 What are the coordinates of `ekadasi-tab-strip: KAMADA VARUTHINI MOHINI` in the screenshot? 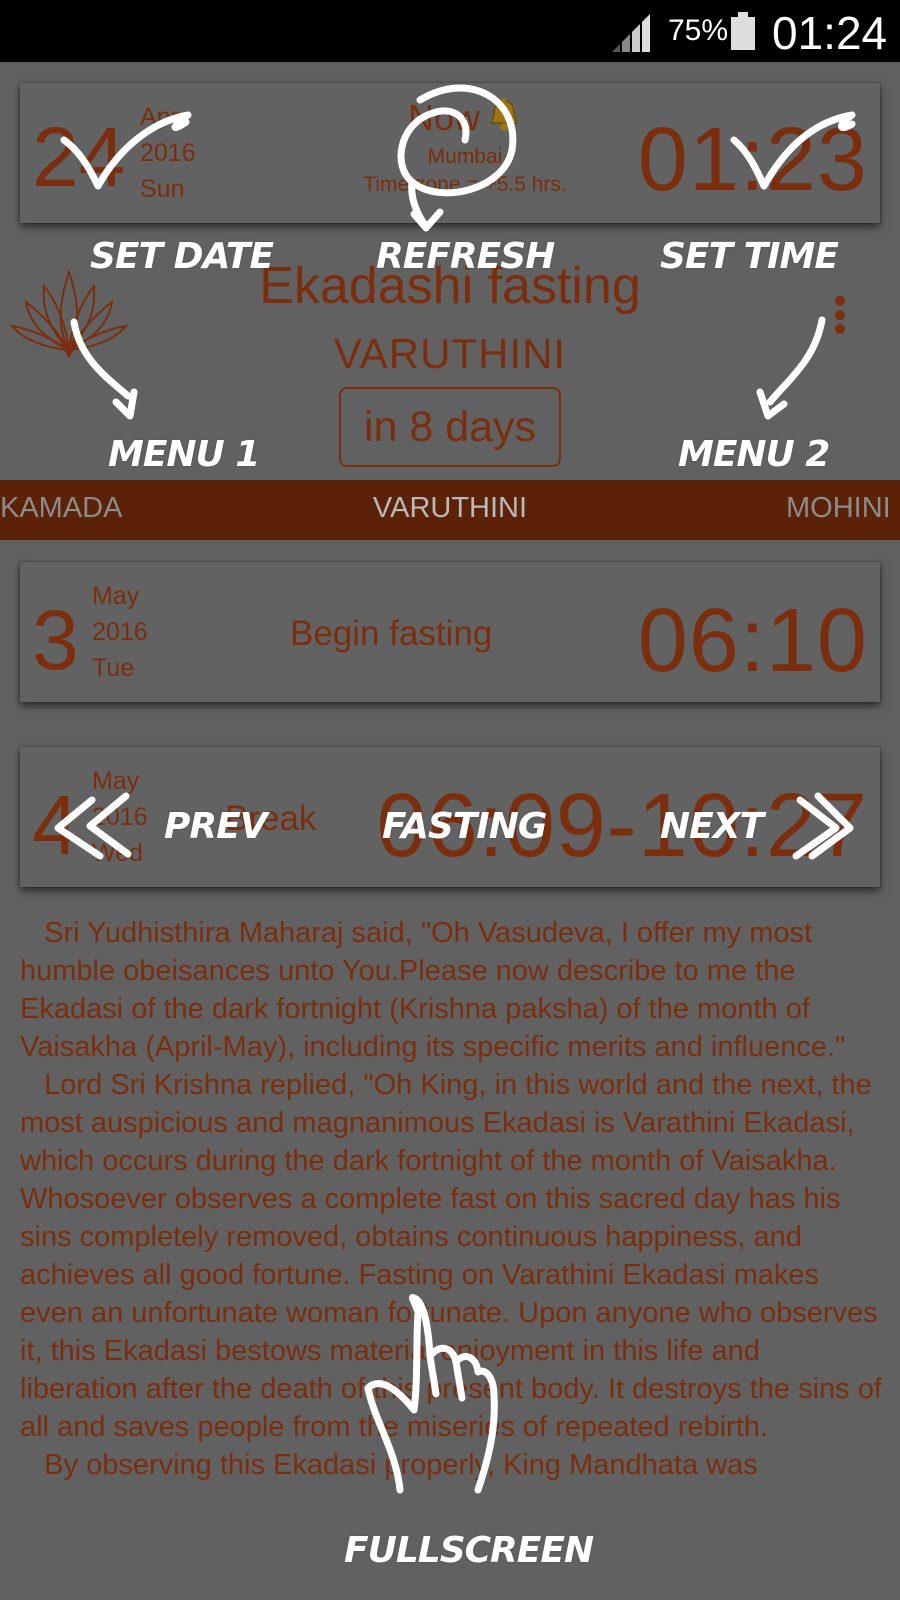 It's located at (450, 510).